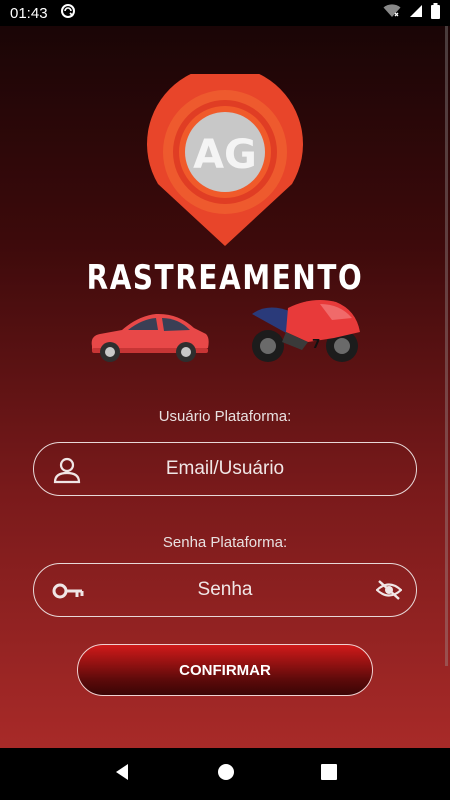 The height and width of the screenshot is (800, 450). What do you see at coordinates (68, 13) in the screenshot?
I see `sync-status-icon` at bounding box center [68, 13].